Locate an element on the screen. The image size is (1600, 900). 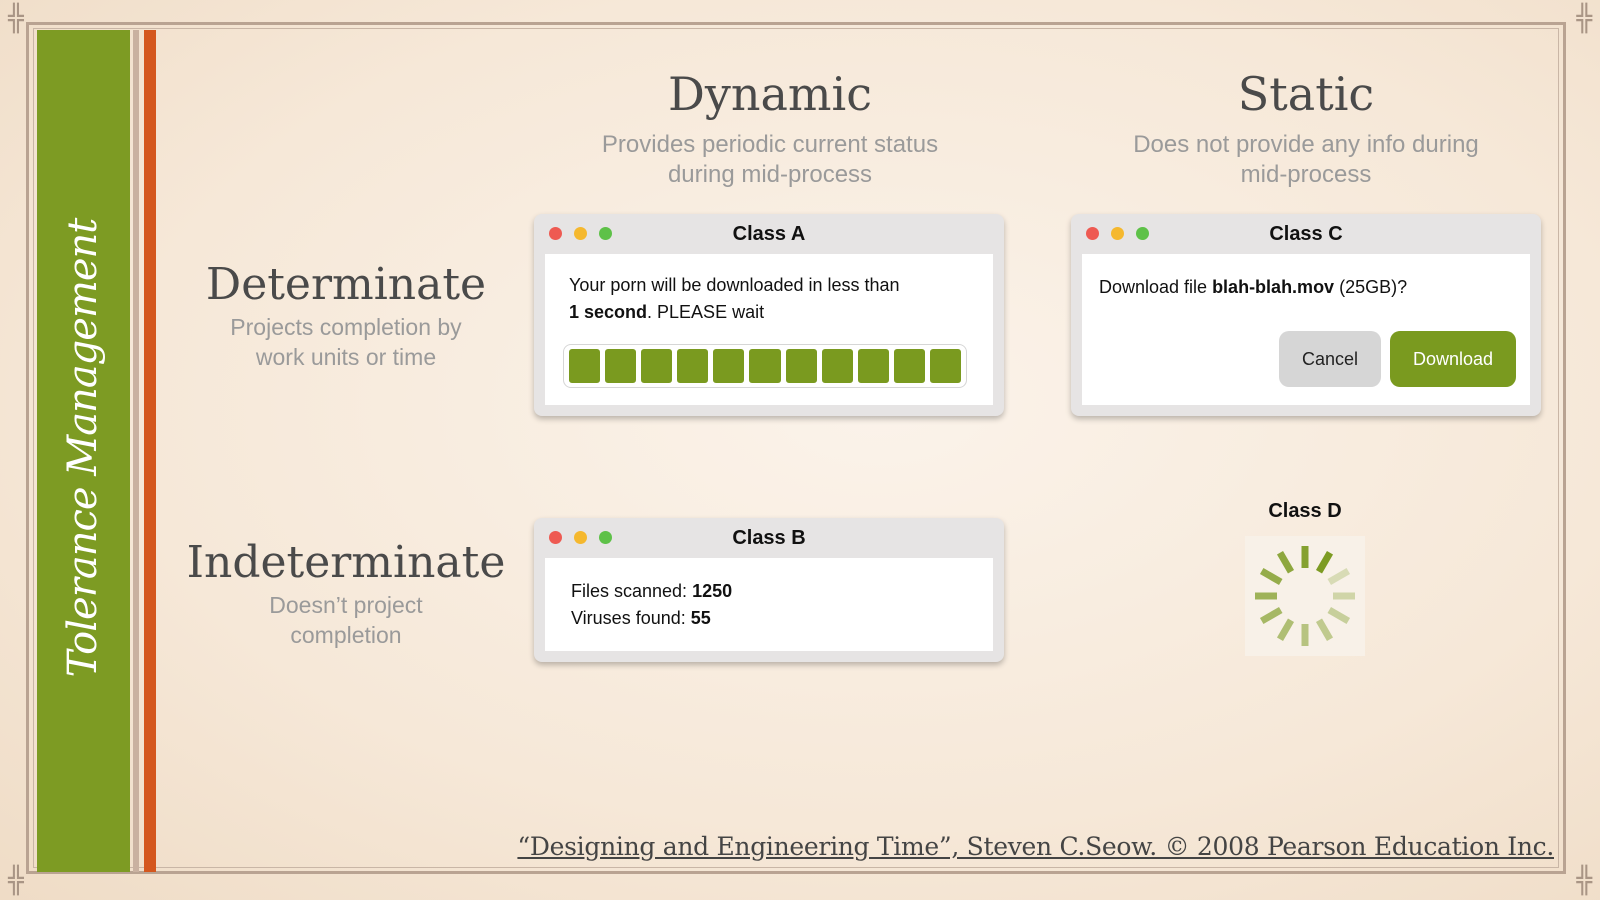
window-titlebar: Class B is located at coordinates (769, 538).